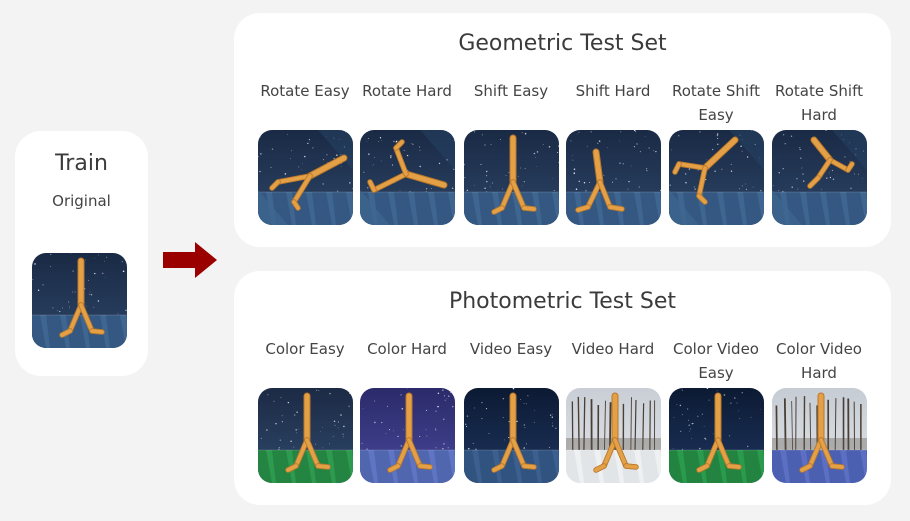 This screenshot has height=521, width=910. What do you see at coordinates (305, 435) in the screenshot?
I see `photometric-image-color-easy-stand` at bounding box center [305, 435].